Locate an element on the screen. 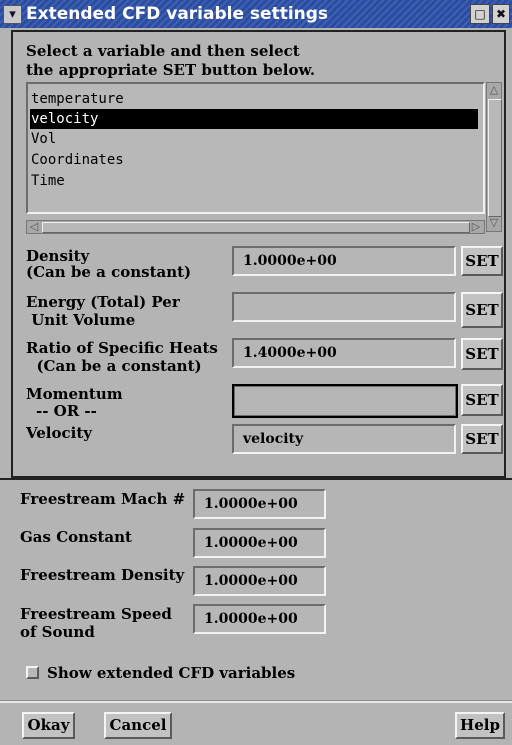 This screenshot has width=512, height=745. freestream-speed-label: Freestream Speed is located at coordinates (96, 614).